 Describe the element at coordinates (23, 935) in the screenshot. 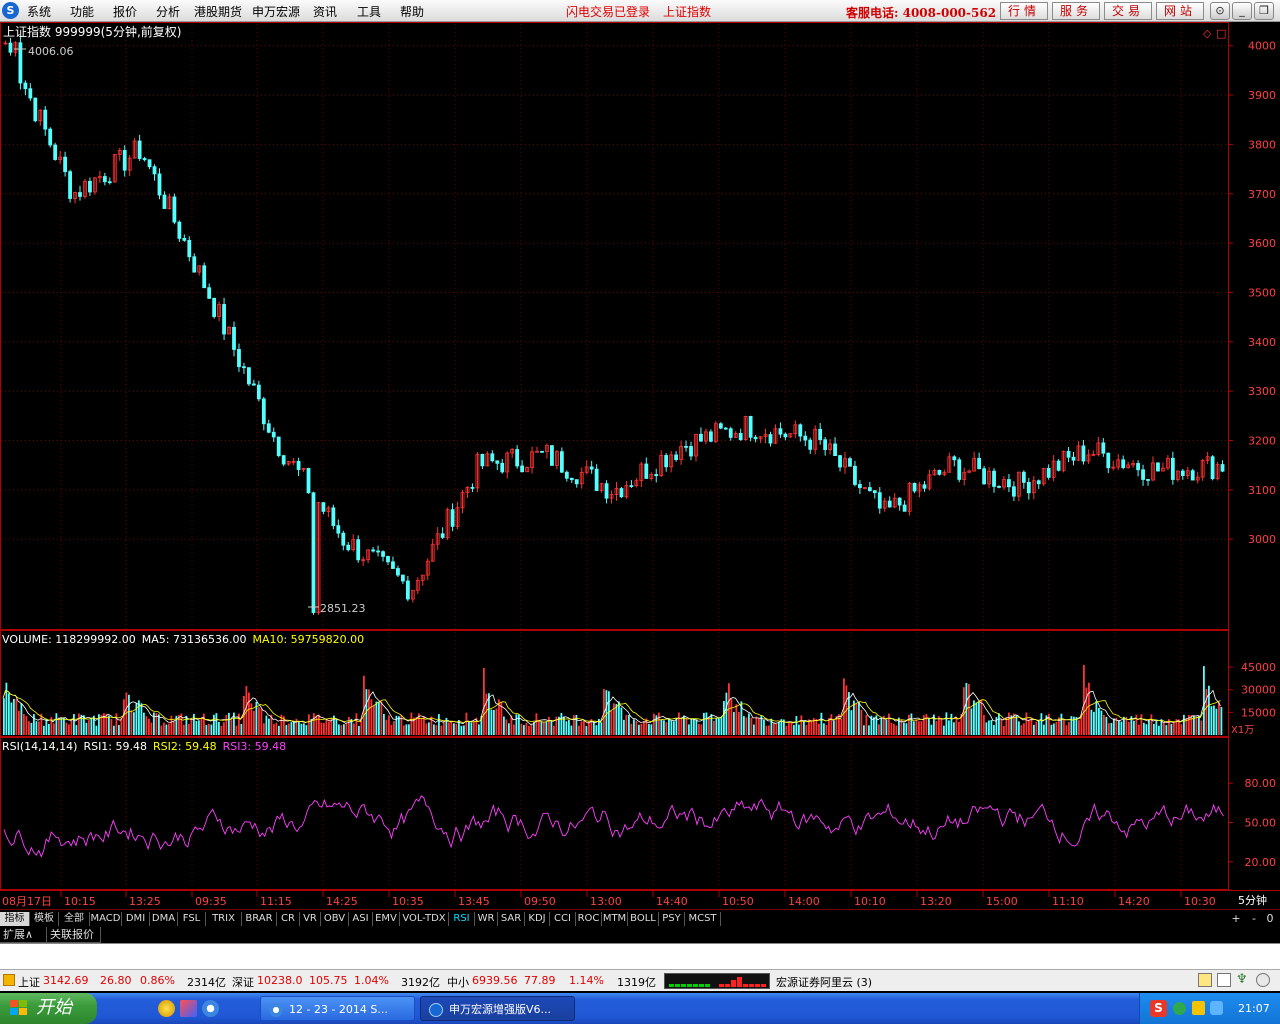

I see `expand-tab: 扩展∧` at that location.